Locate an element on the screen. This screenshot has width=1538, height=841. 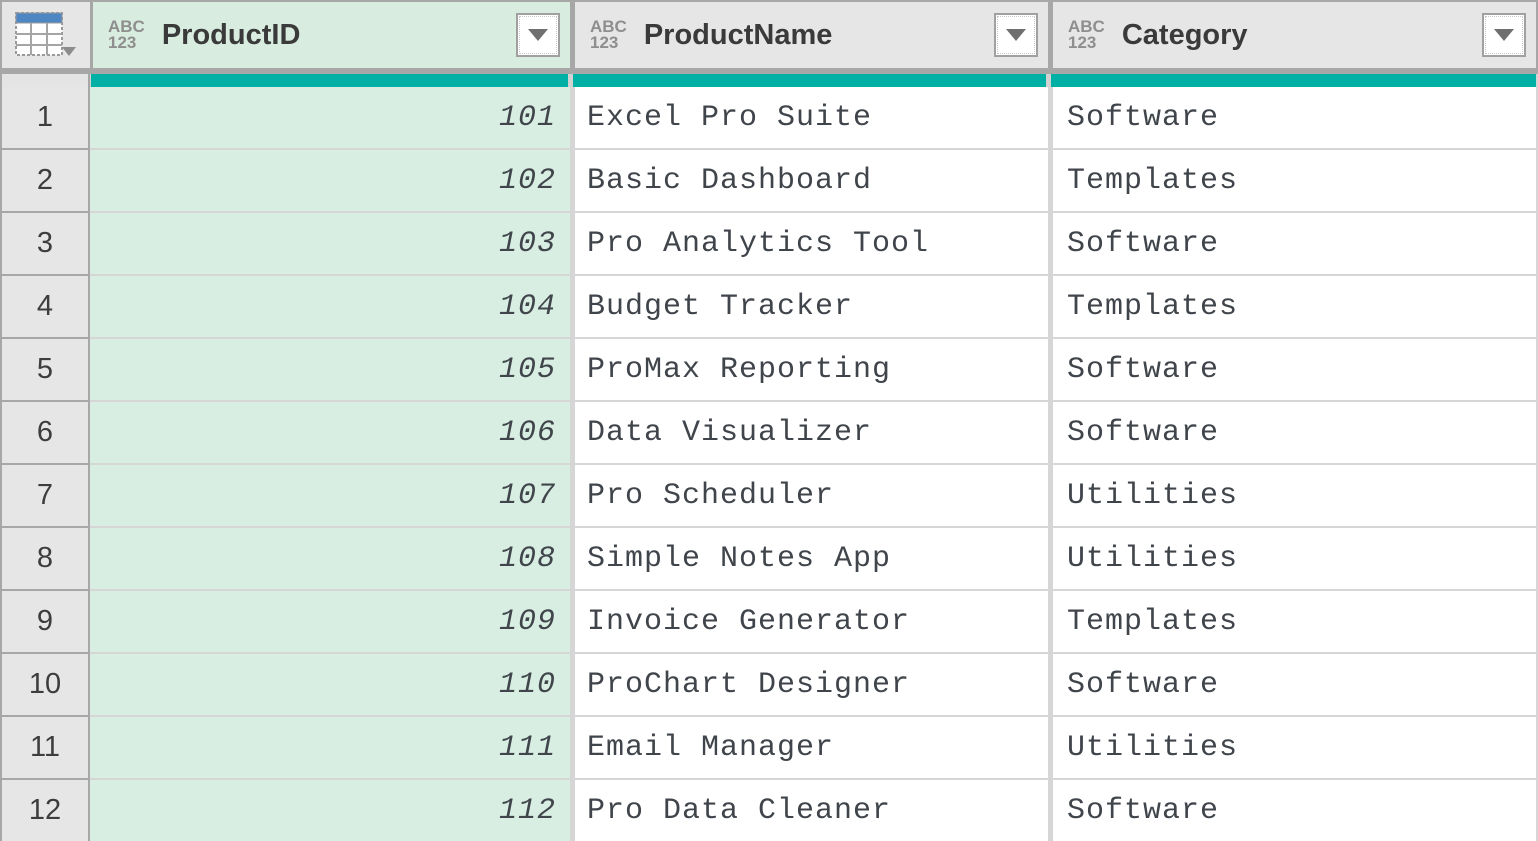
cell-productname: Pro Analytics Tool is located at coordinates (811, 244).